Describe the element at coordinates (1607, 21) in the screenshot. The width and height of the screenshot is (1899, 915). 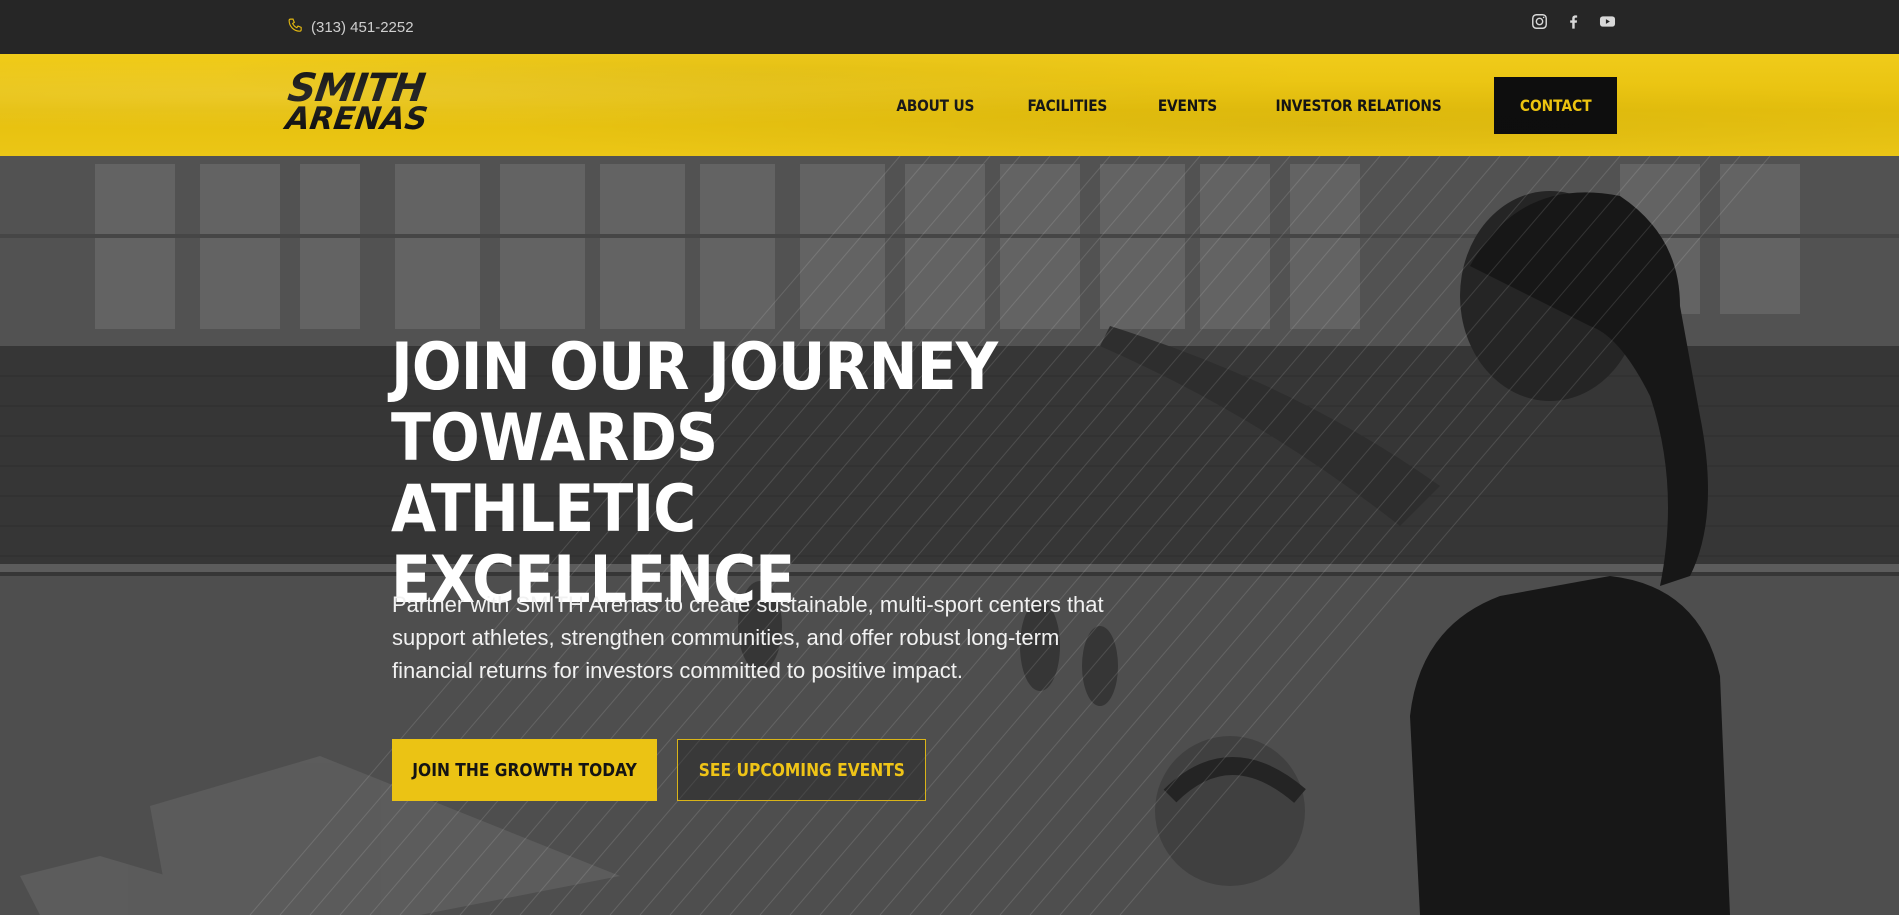
I see `youtube-icon` at that location.